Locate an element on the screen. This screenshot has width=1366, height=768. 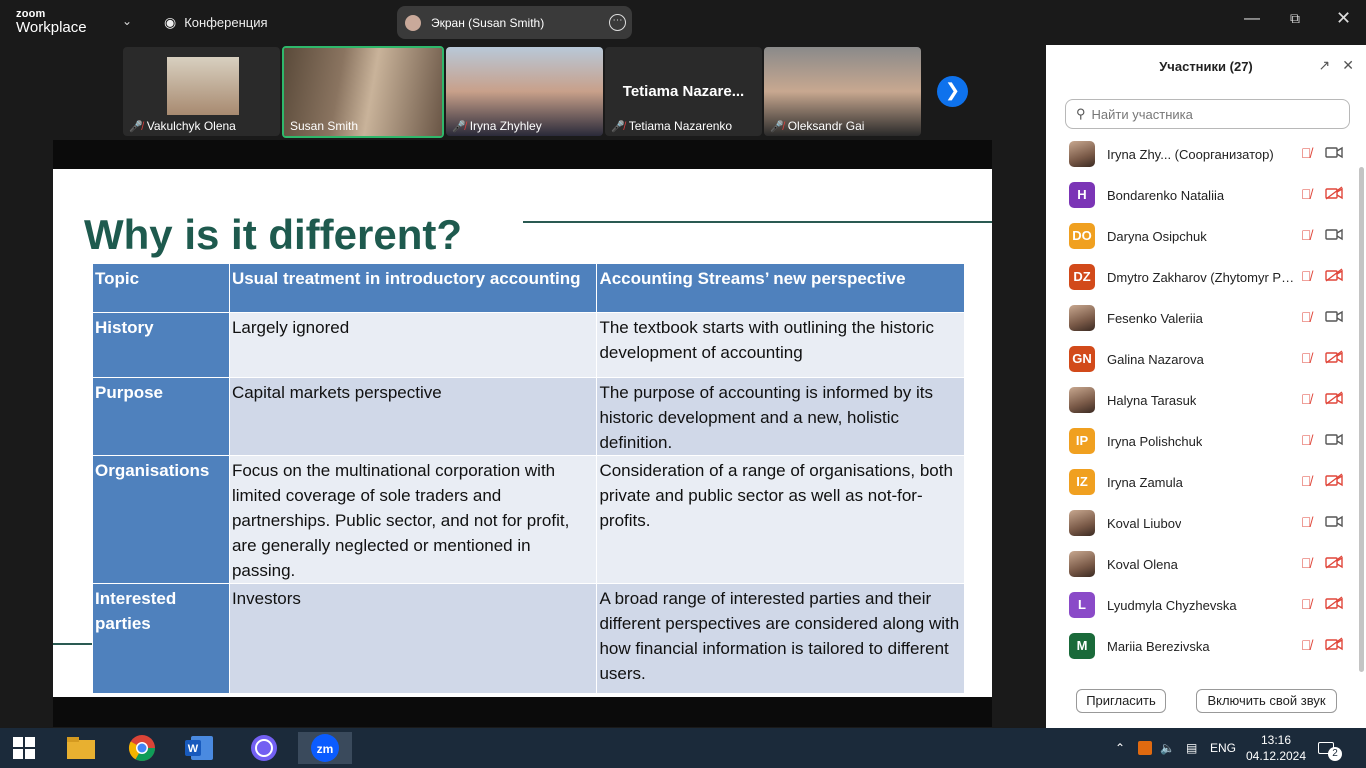
word-icon: W is located at coordinates (200, 748).